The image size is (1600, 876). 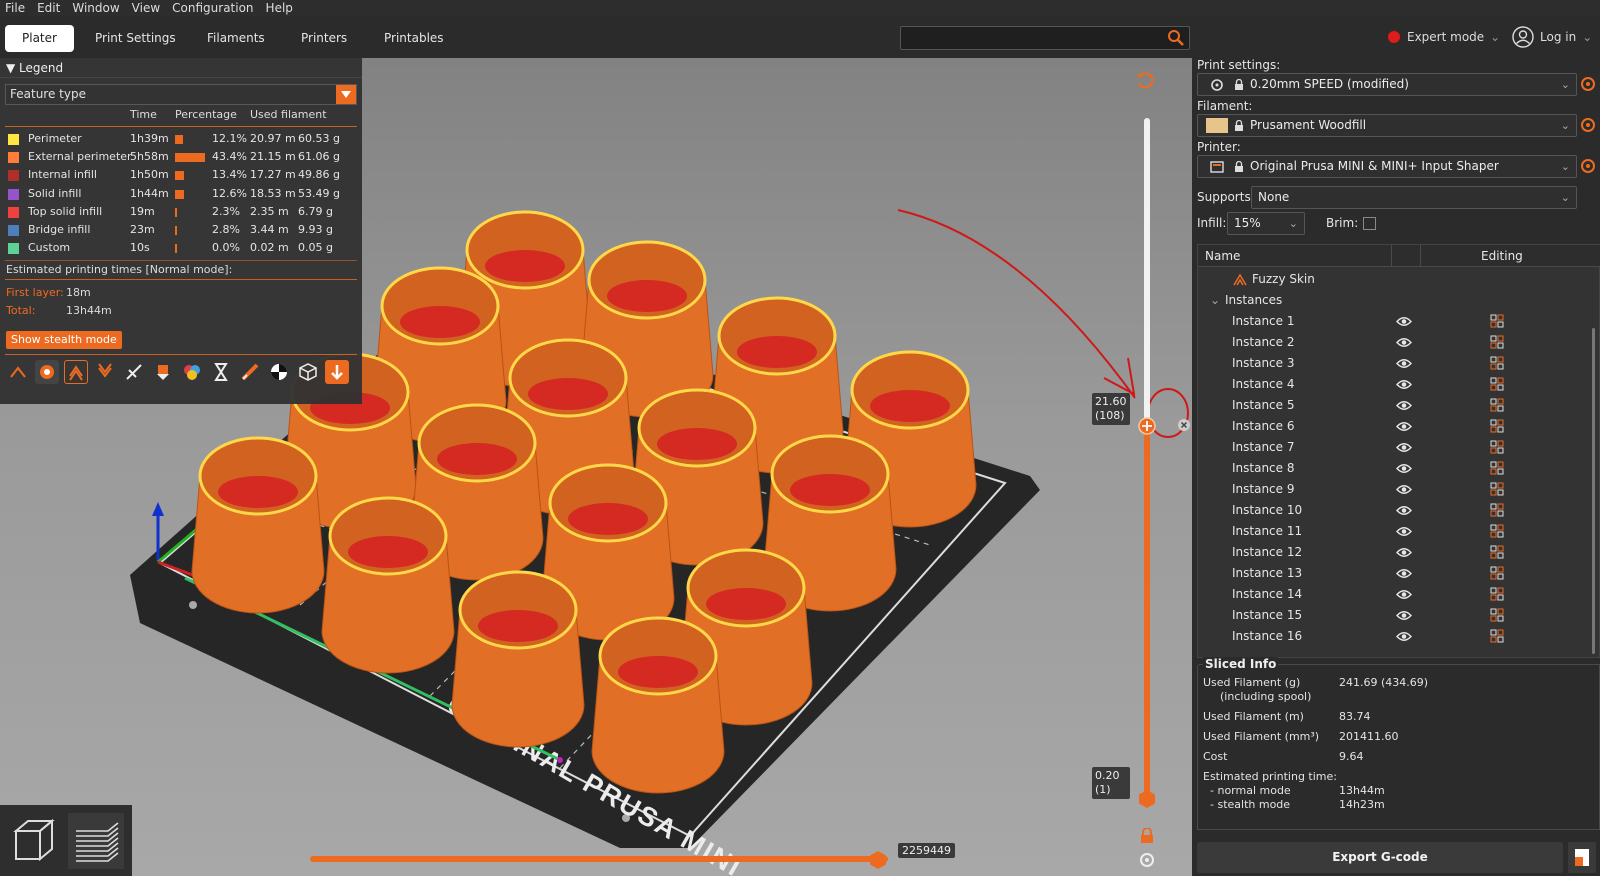 What do you see at coordinates (16, 8) in the screenshot?
I see `menu-file: File` at bounding box center [16, 8].